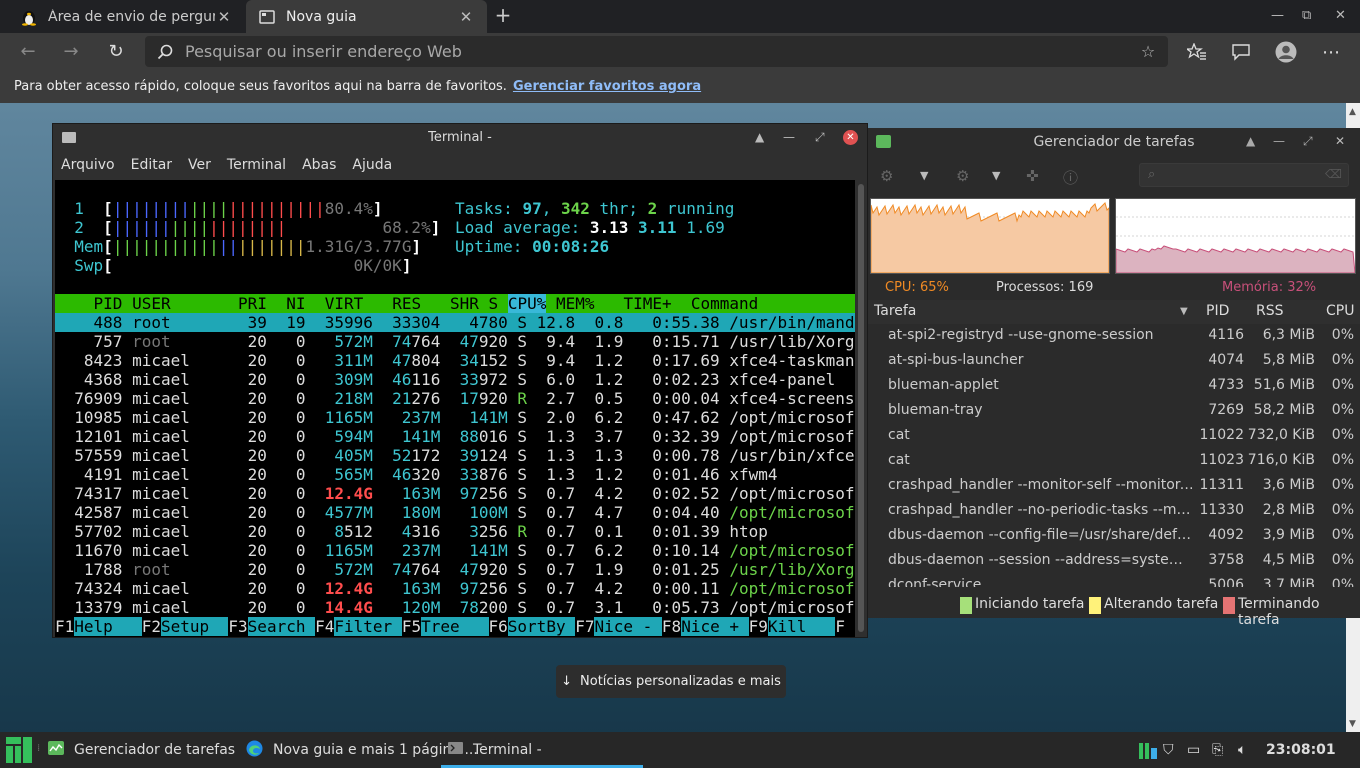  I want to click on favorites-icon, so click(1197, 52).